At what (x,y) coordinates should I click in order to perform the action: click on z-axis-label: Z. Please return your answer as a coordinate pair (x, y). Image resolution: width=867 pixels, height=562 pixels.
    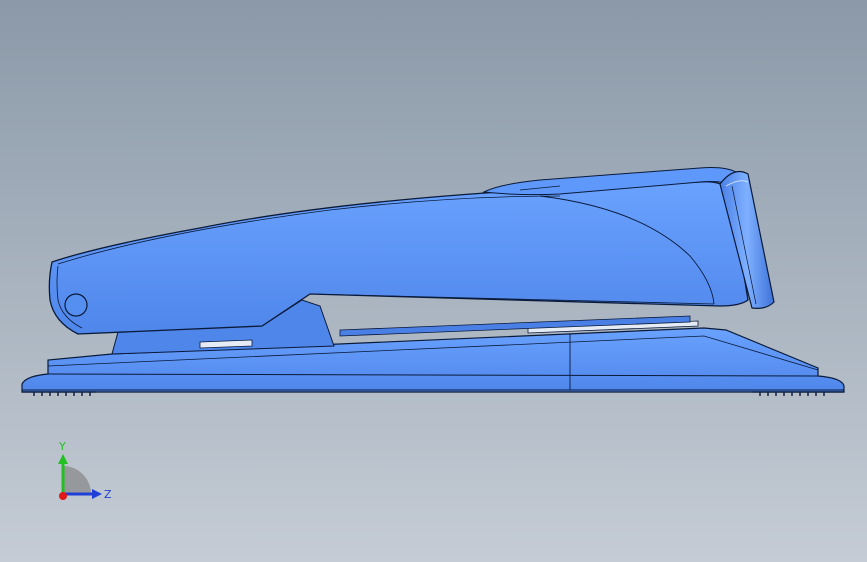
    Looking at the image, I should click on (108, 494).